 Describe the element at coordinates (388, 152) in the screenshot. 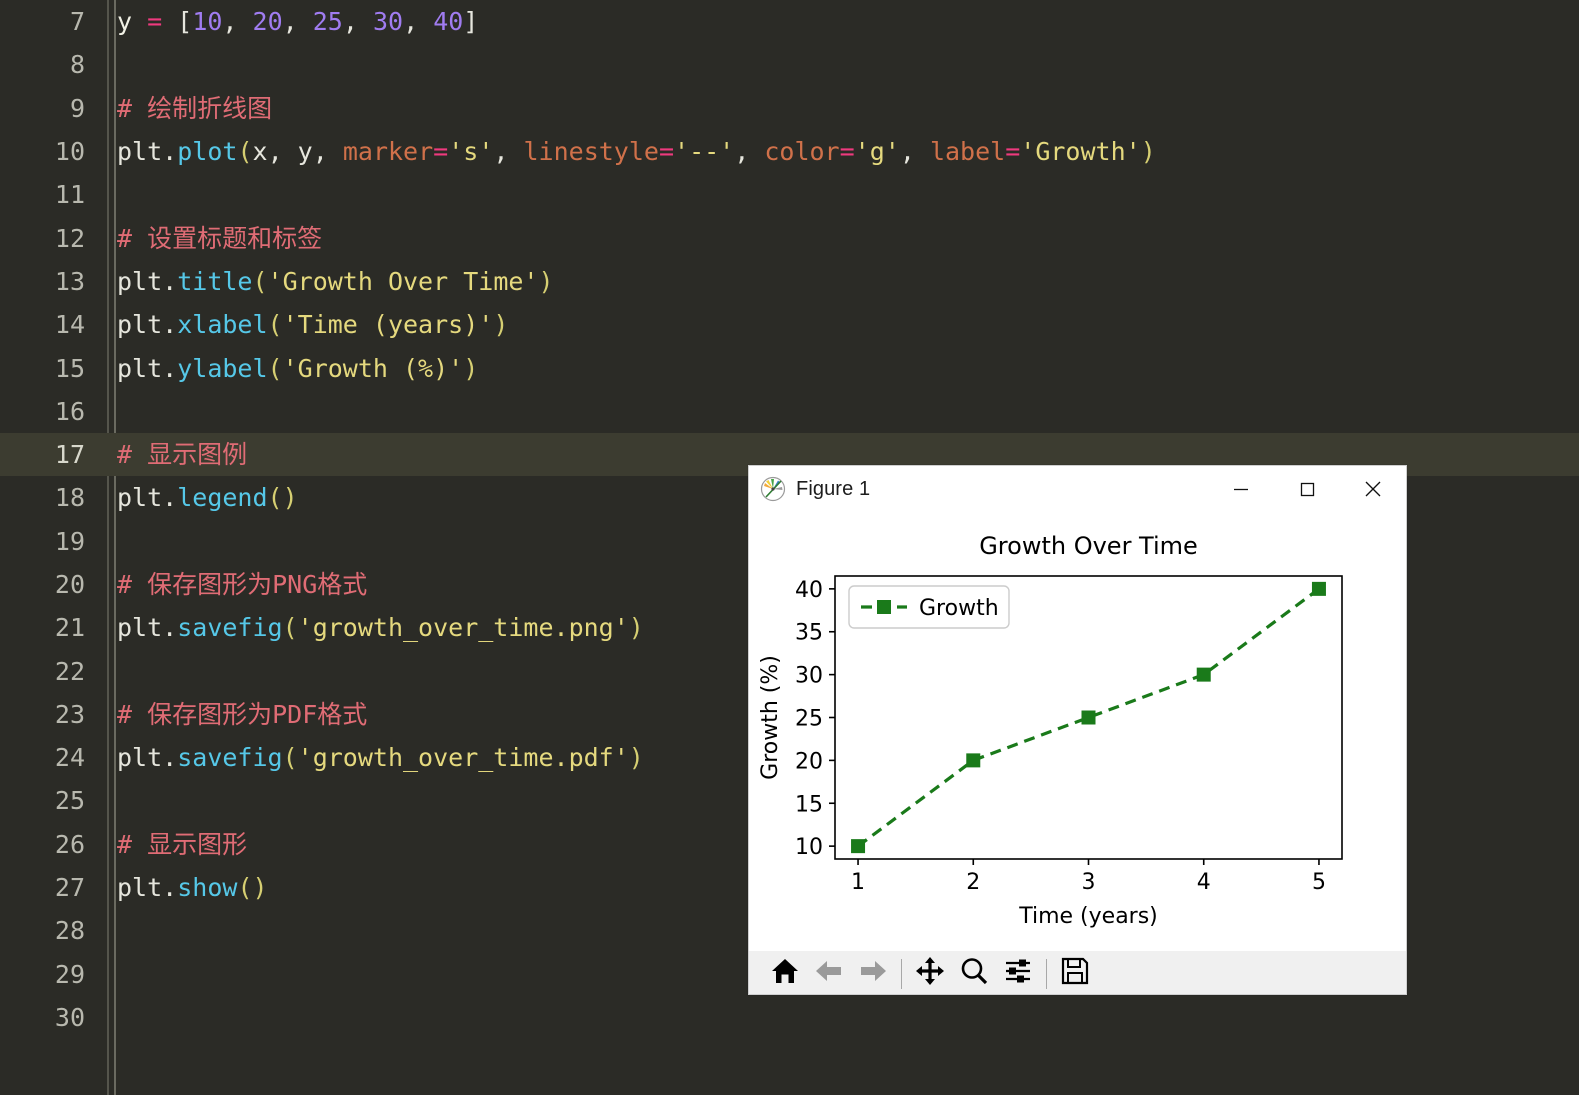

I see `code-token: marker` at that location.